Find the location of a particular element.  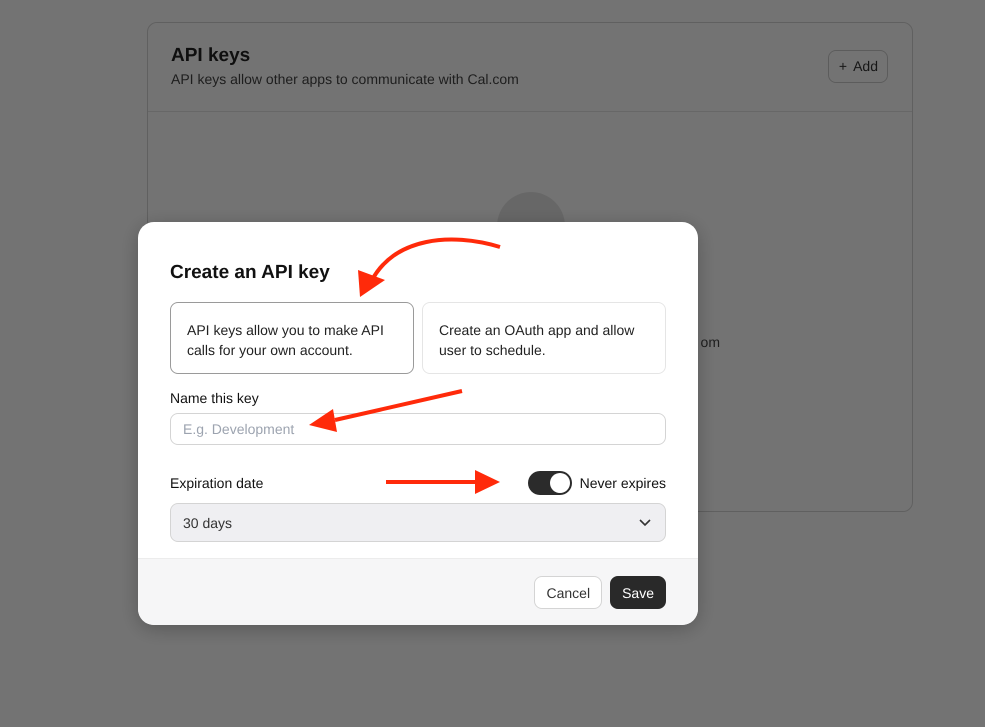

chevron-down-icon is located at coordinates (645, 522).